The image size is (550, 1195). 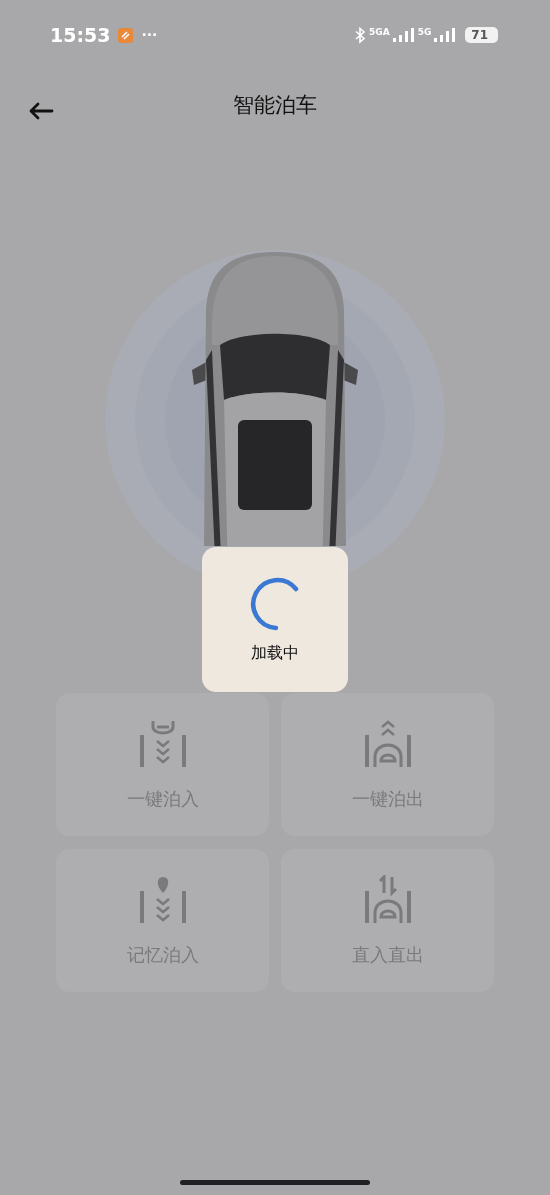 I want to click on loading-spinner-icon, so click(x=275, y=604).